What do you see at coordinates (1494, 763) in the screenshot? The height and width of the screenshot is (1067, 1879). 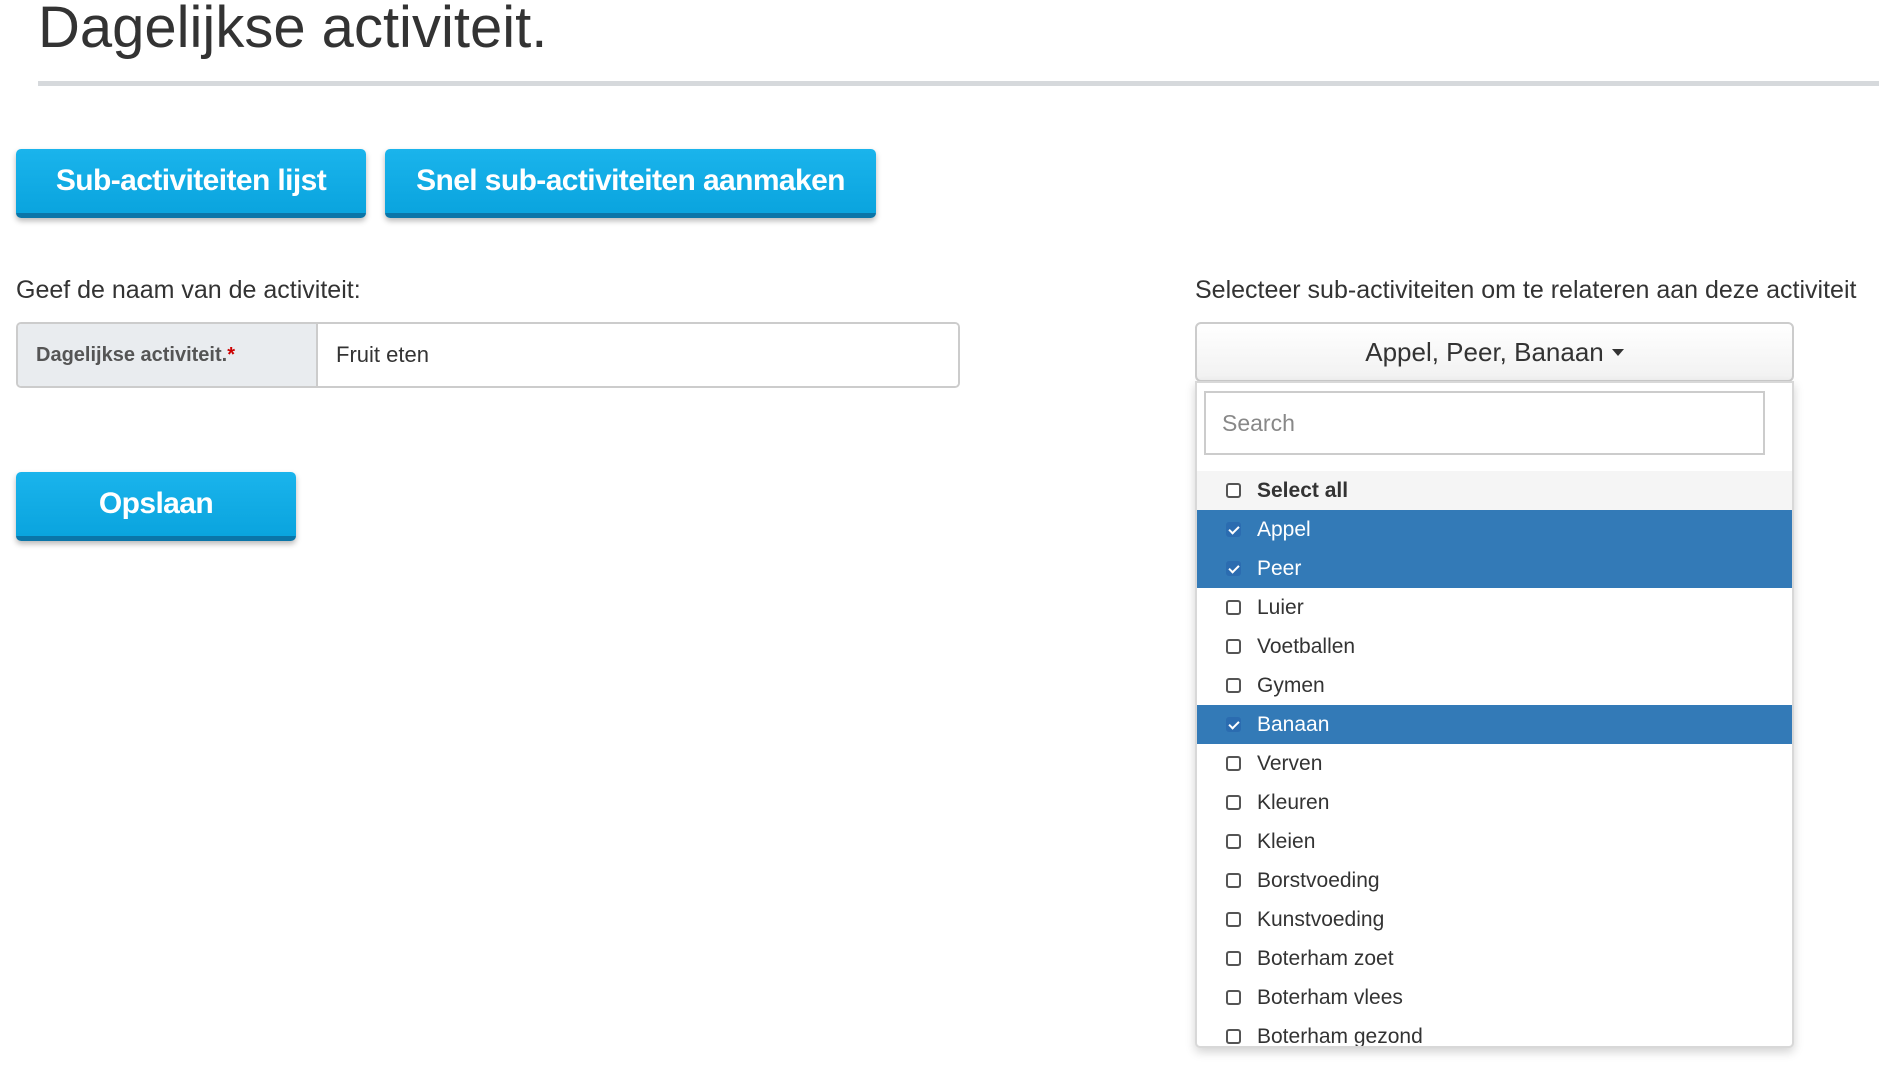 I see `sub-activity-option: Verven` at bounding box center [1494, 763].